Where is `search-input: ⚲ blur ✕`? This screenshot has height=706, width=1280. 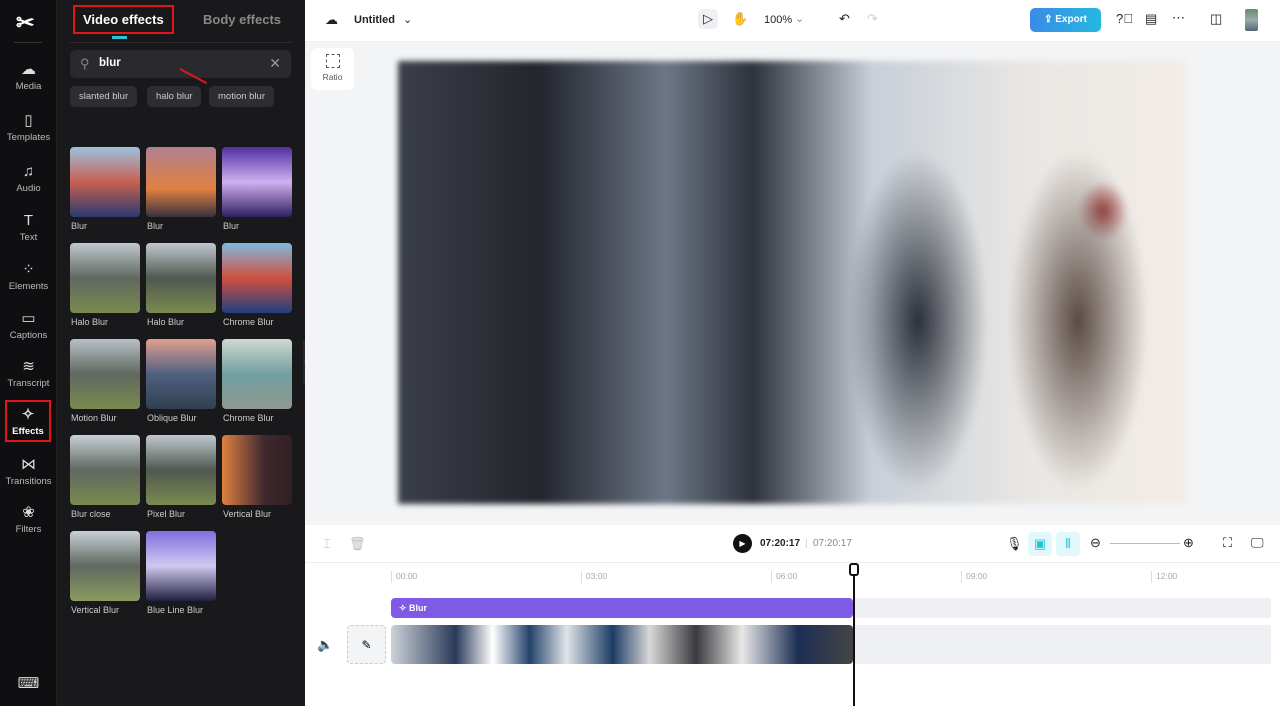 search-input: ⚲ blur ✕ is located at coordinates (180, 64).